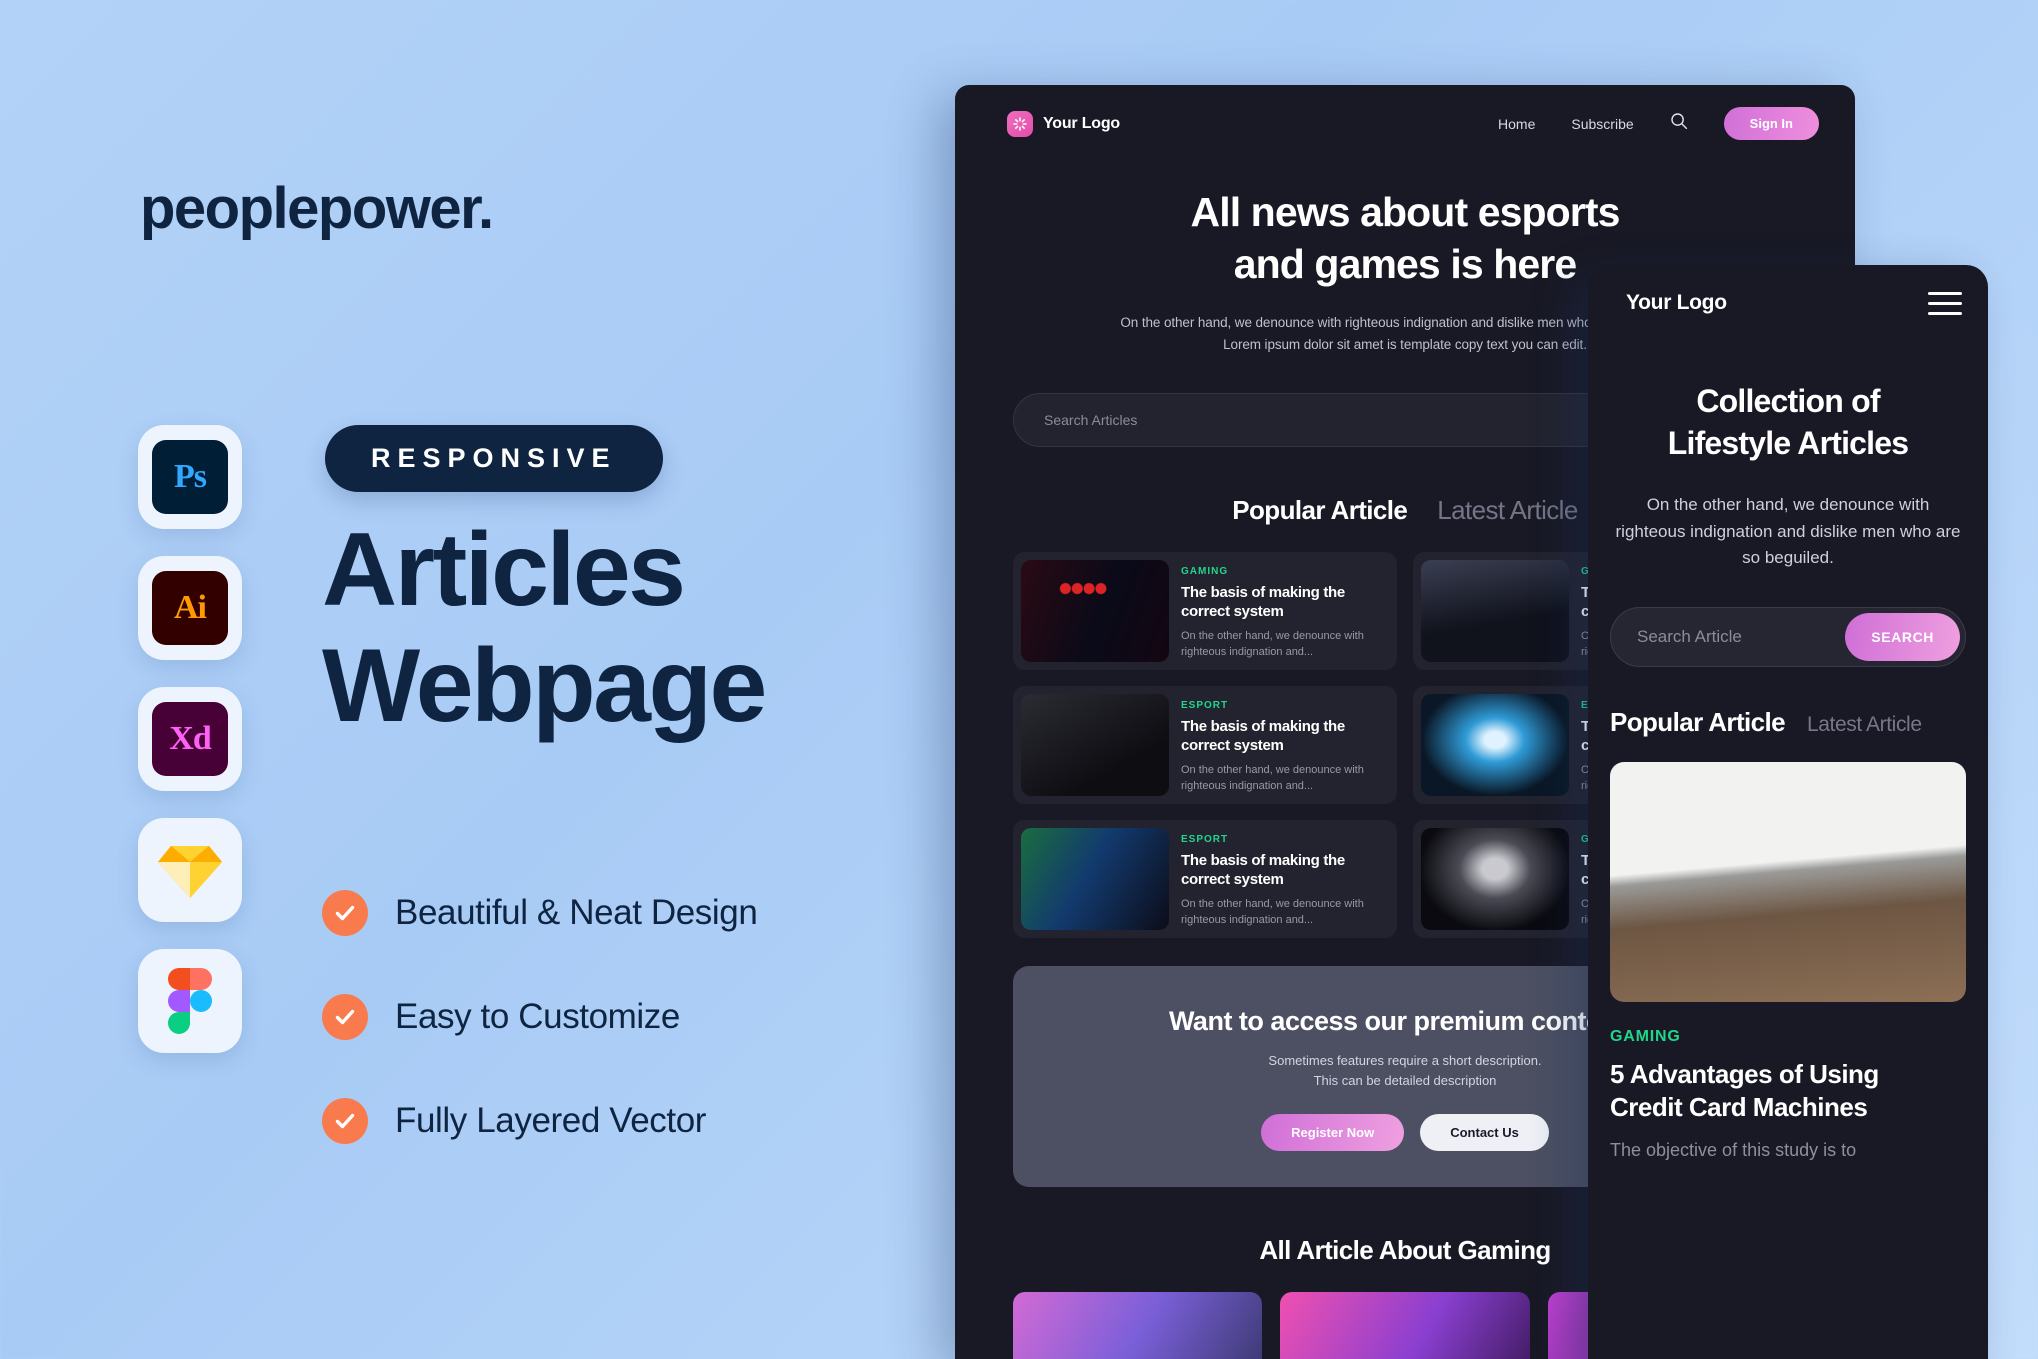 Image resolution: width=2038 pixels, height=1359 pixels. I want to click on illustrator-icon-label: Ai, so click(190, 608).